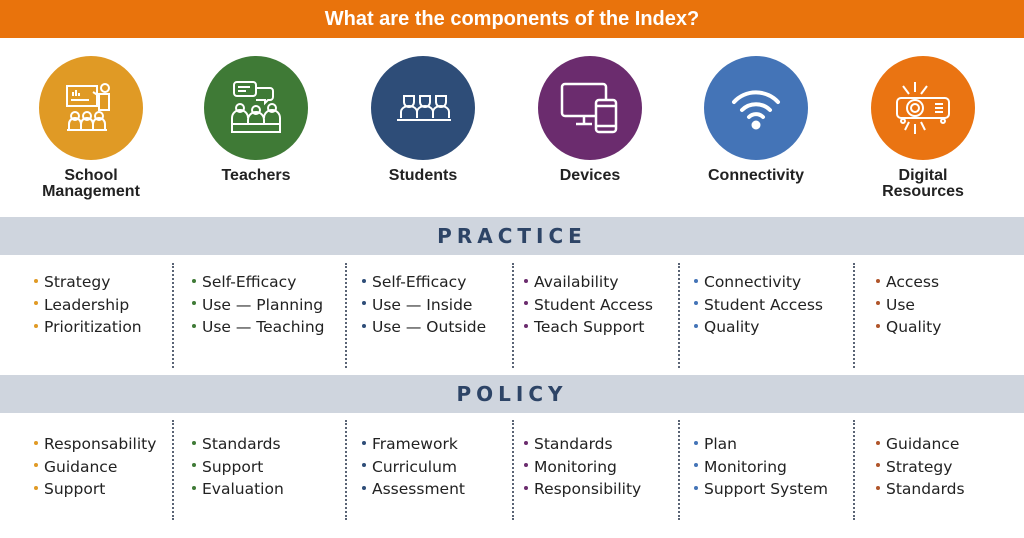 The image size is (1024, 538). I want to click on component-label: School Management, so click(91, 183).